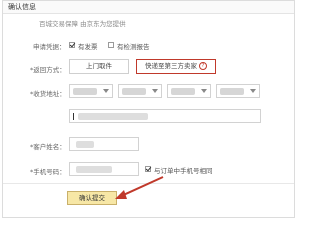  Describe the element at coordinates (121, 194) in the screenshot. I see `arrow-head` at that location.